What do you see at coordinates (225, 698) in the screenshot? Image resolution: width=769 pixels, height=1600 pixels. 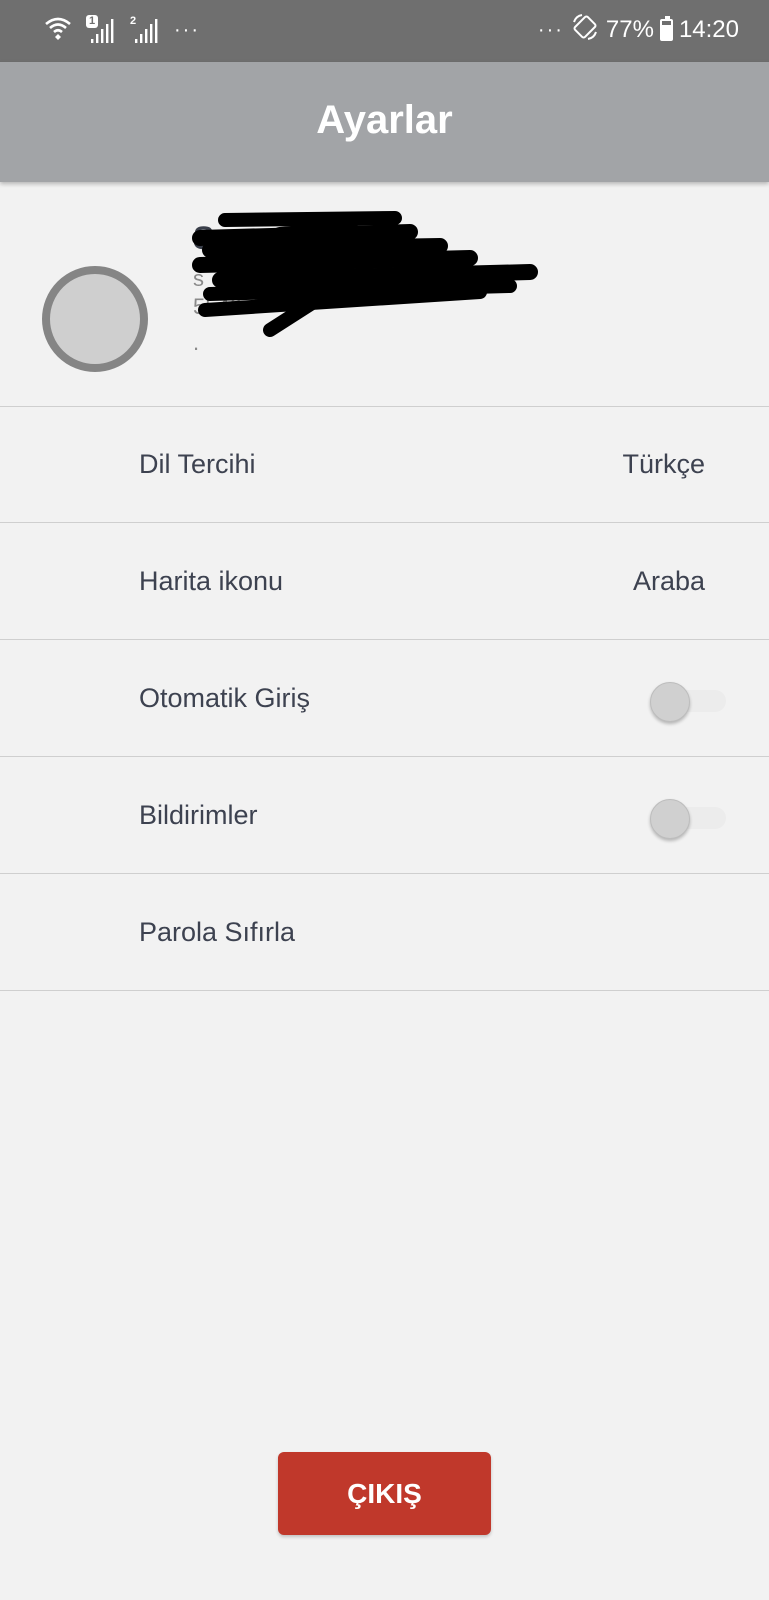 I see `setting-label: Otomatik Giriş` at bounding box center [225, 698].